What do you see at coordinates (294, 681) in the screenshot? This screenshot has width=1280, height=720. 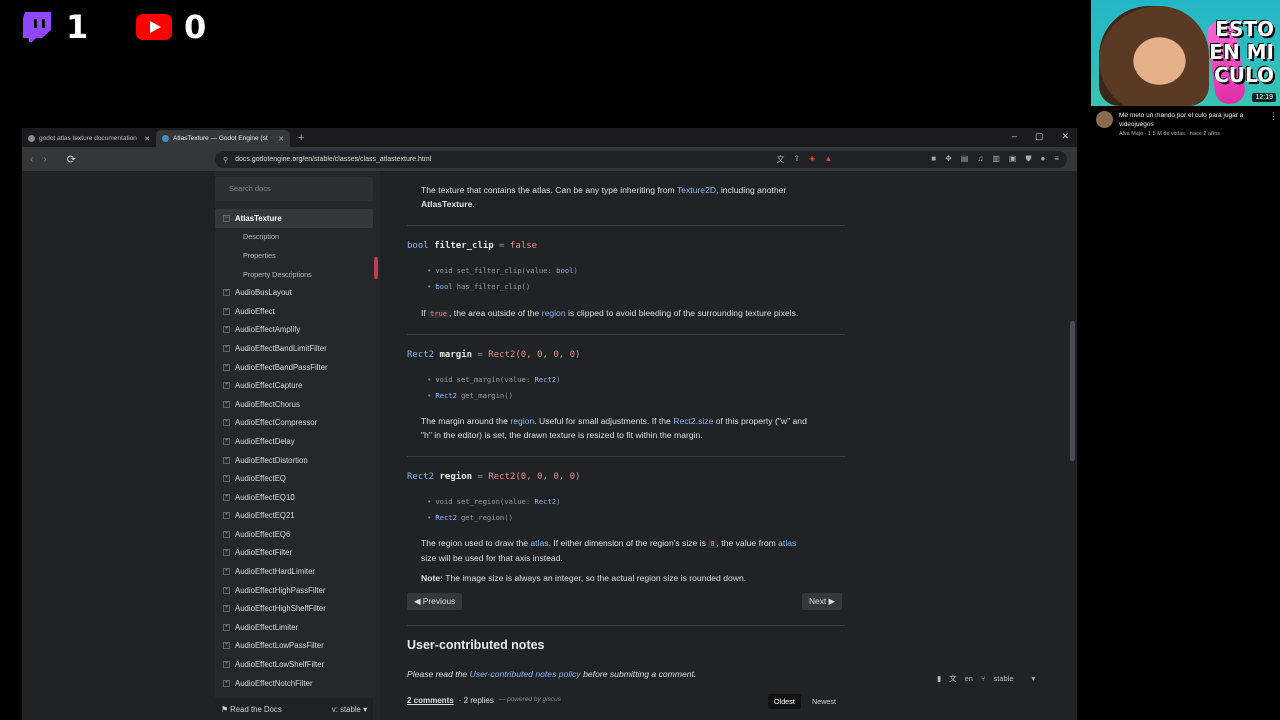 I see `toc-item: + AudioEffectNotchFilter` at bounding box center [294, 681].